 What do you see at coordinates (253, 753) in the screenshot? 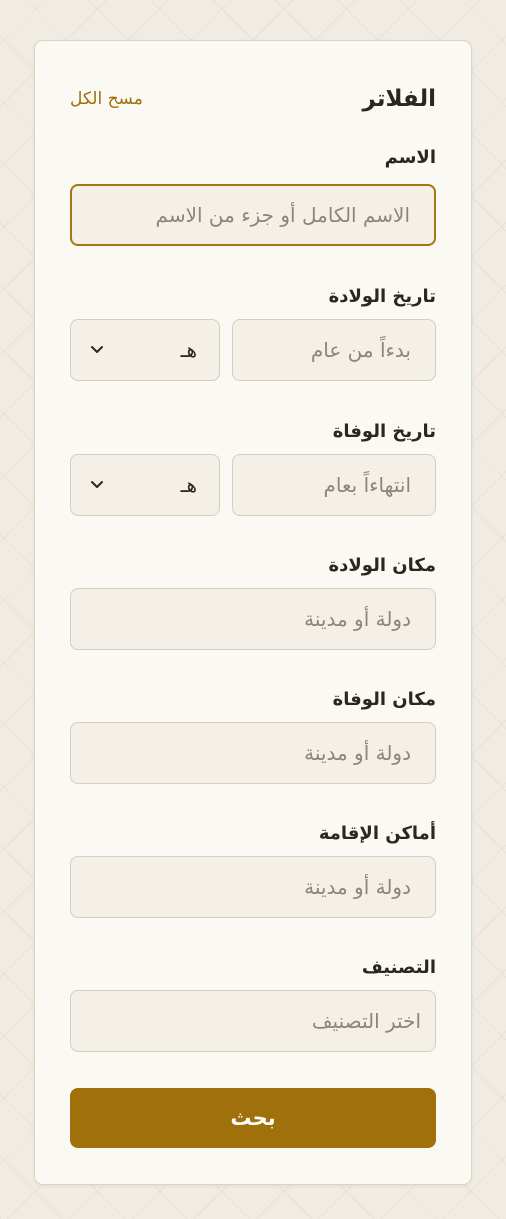
I see `death-place-input: دولة أو مدينة` at bounding box center [253, 753].